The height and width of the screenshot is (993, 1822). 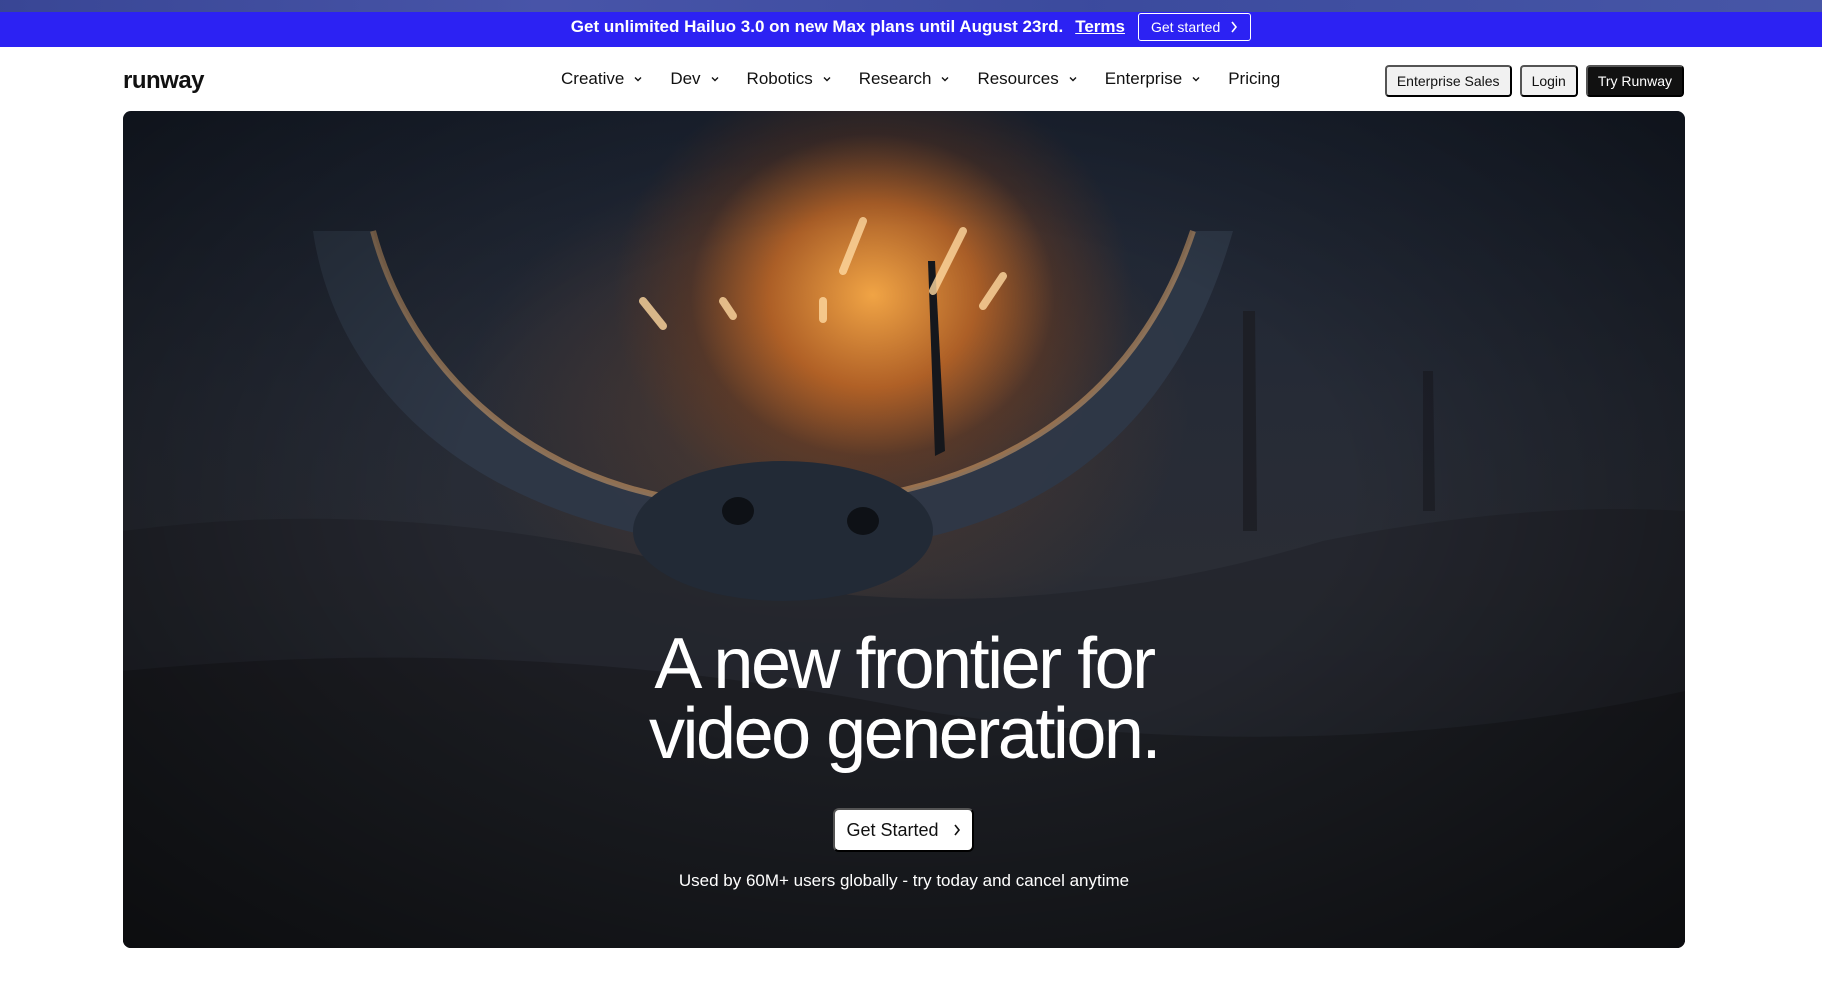 What do you see at coordinates (1143, 78) in the screenshot?
I see `nav-item-label: Enterprise` at bounding box center [1143, 78].